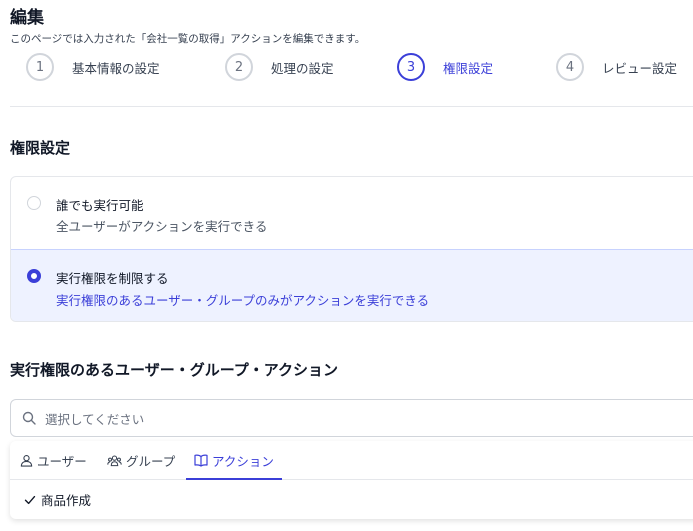  Describe the element at coordinates (352, 213) in the screenshot. I see `radio-option-anyone: 誰でも実行可能 全ユーザーがアクションを実行できる` at that location.